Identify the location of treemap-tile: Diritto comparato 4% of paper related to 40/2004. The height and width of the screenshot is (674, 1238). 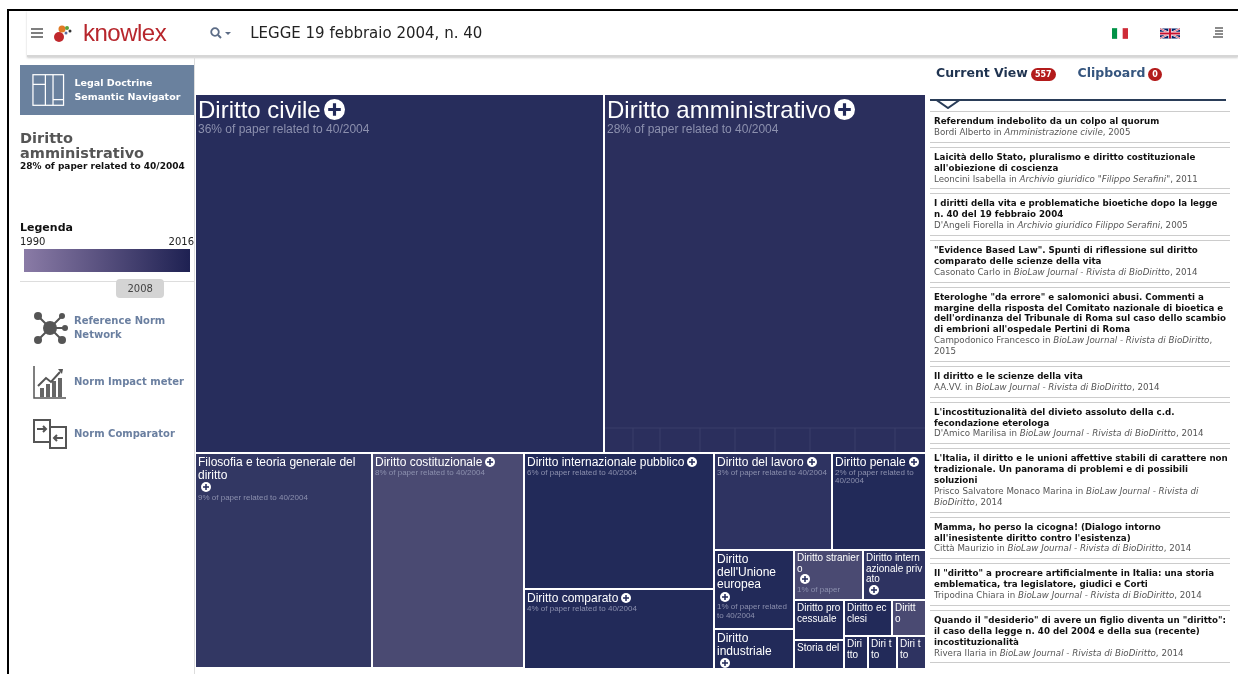
(619, 629).